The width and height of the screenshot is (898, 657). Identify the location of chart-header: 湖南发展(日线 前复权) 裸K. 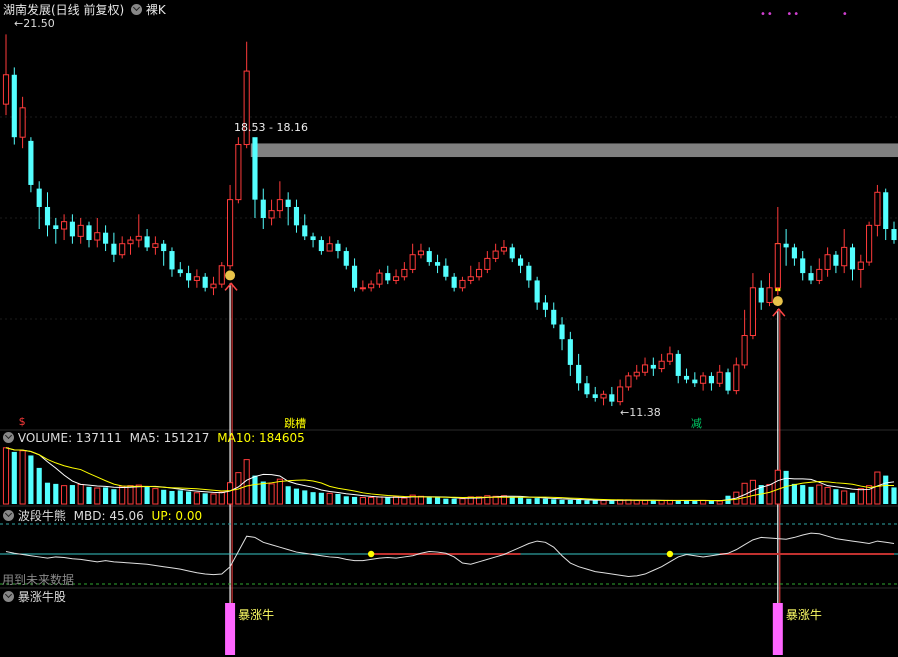
(84, 9).